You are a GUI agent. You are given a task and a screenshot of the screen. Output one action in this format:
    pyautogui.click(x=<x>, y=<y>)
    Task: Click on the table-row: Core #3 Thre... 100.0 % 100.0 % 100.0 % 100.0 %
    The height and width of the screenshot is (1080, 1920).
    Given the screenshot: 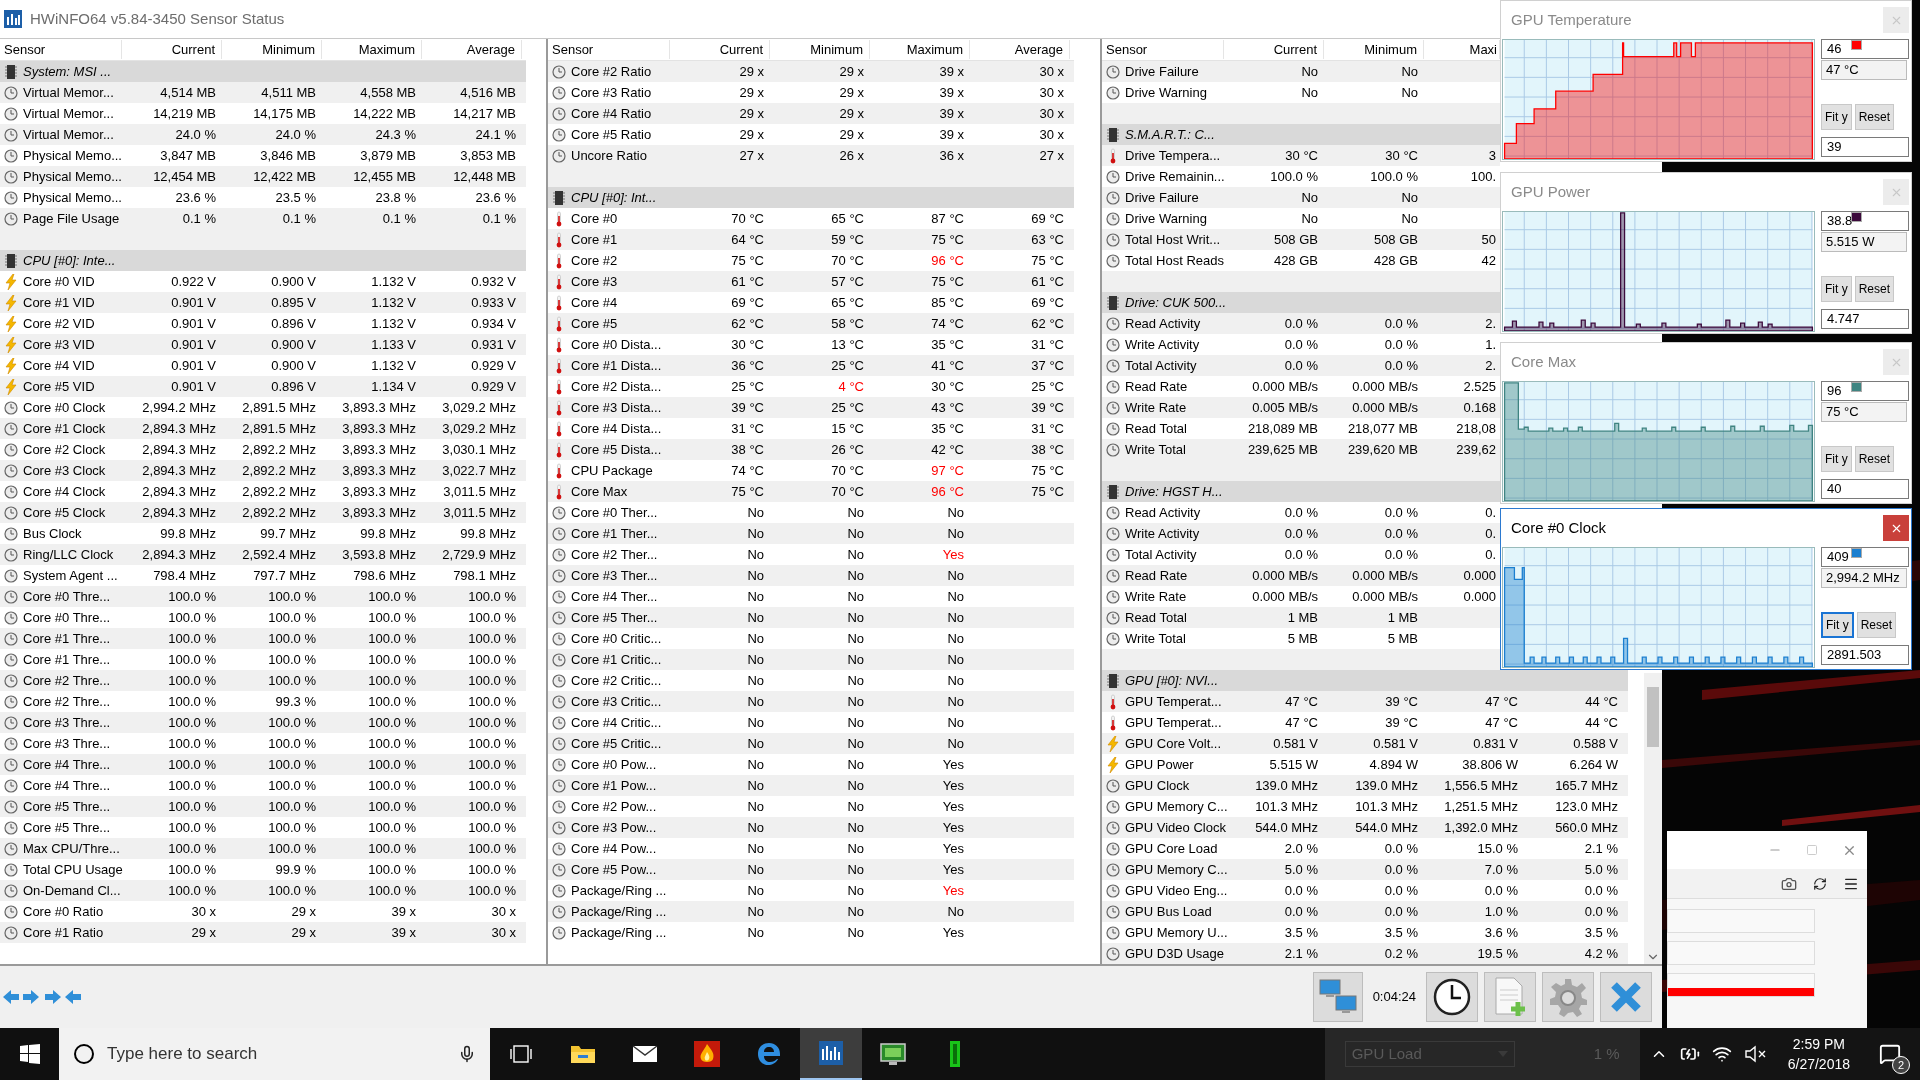 What is the action you would take?
    pyautogui.click(x=263, y=722)
    